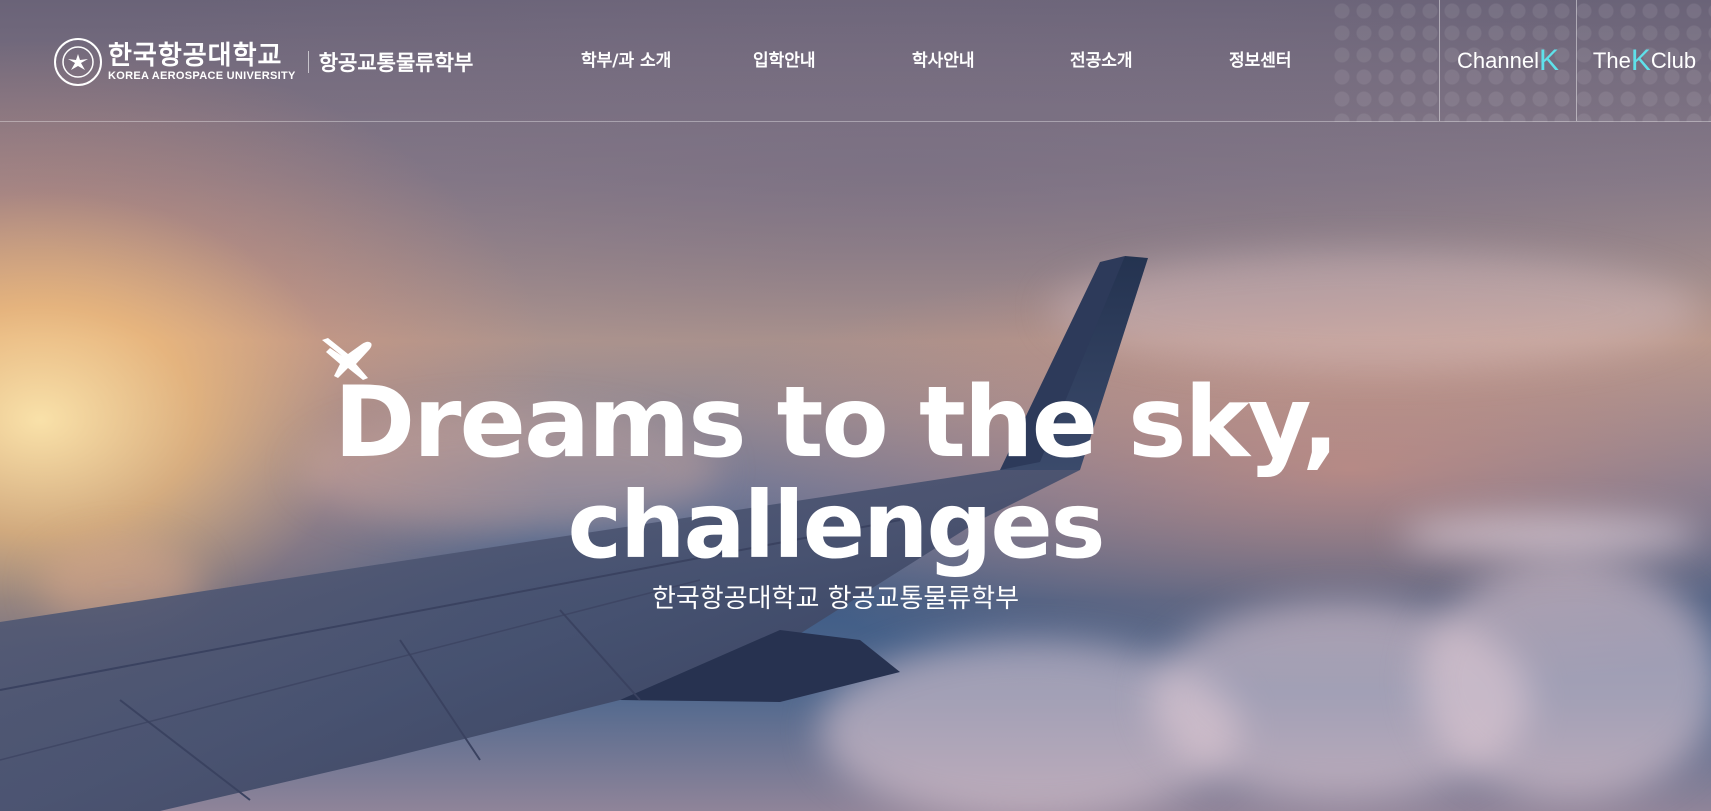 This screenshot has width=1711, height=811. Describe the element at coordinates (308, 62) in the screenshot. I see `logo-divider` at that location.